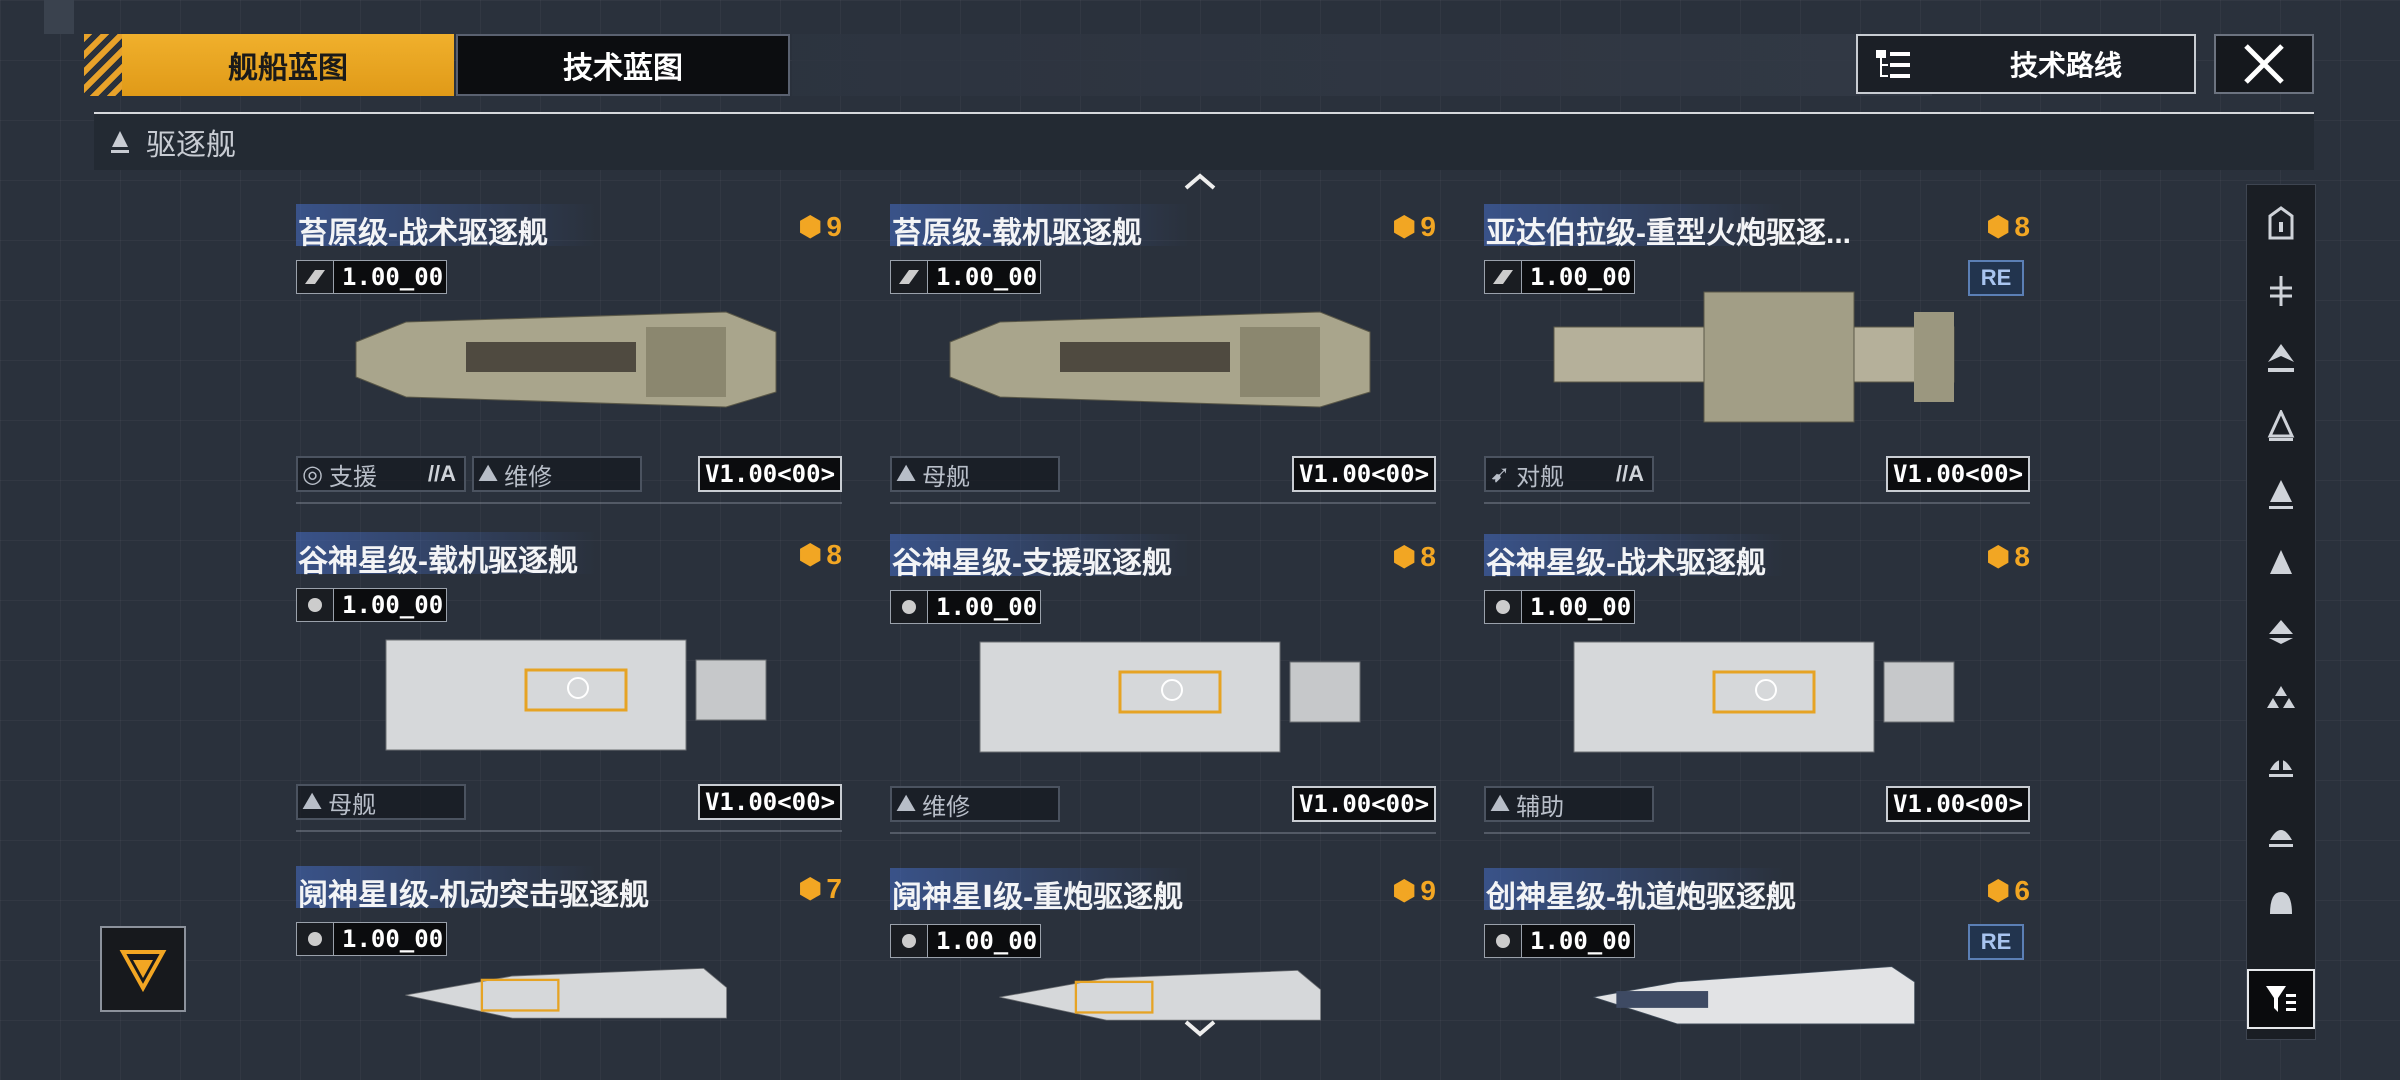 This screenshot has width=2400, height=1080. I want to click on scroll-down-icon, so click(1200, 1031).